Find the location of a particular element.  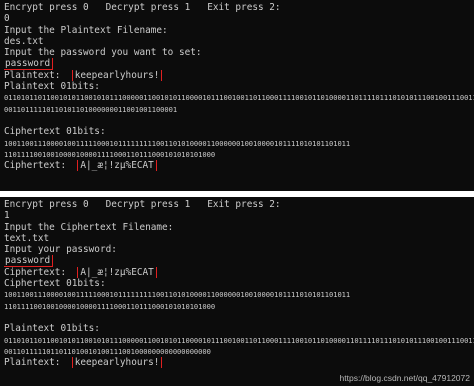

filename-value: des.txt is located at coordinates (24, 41).